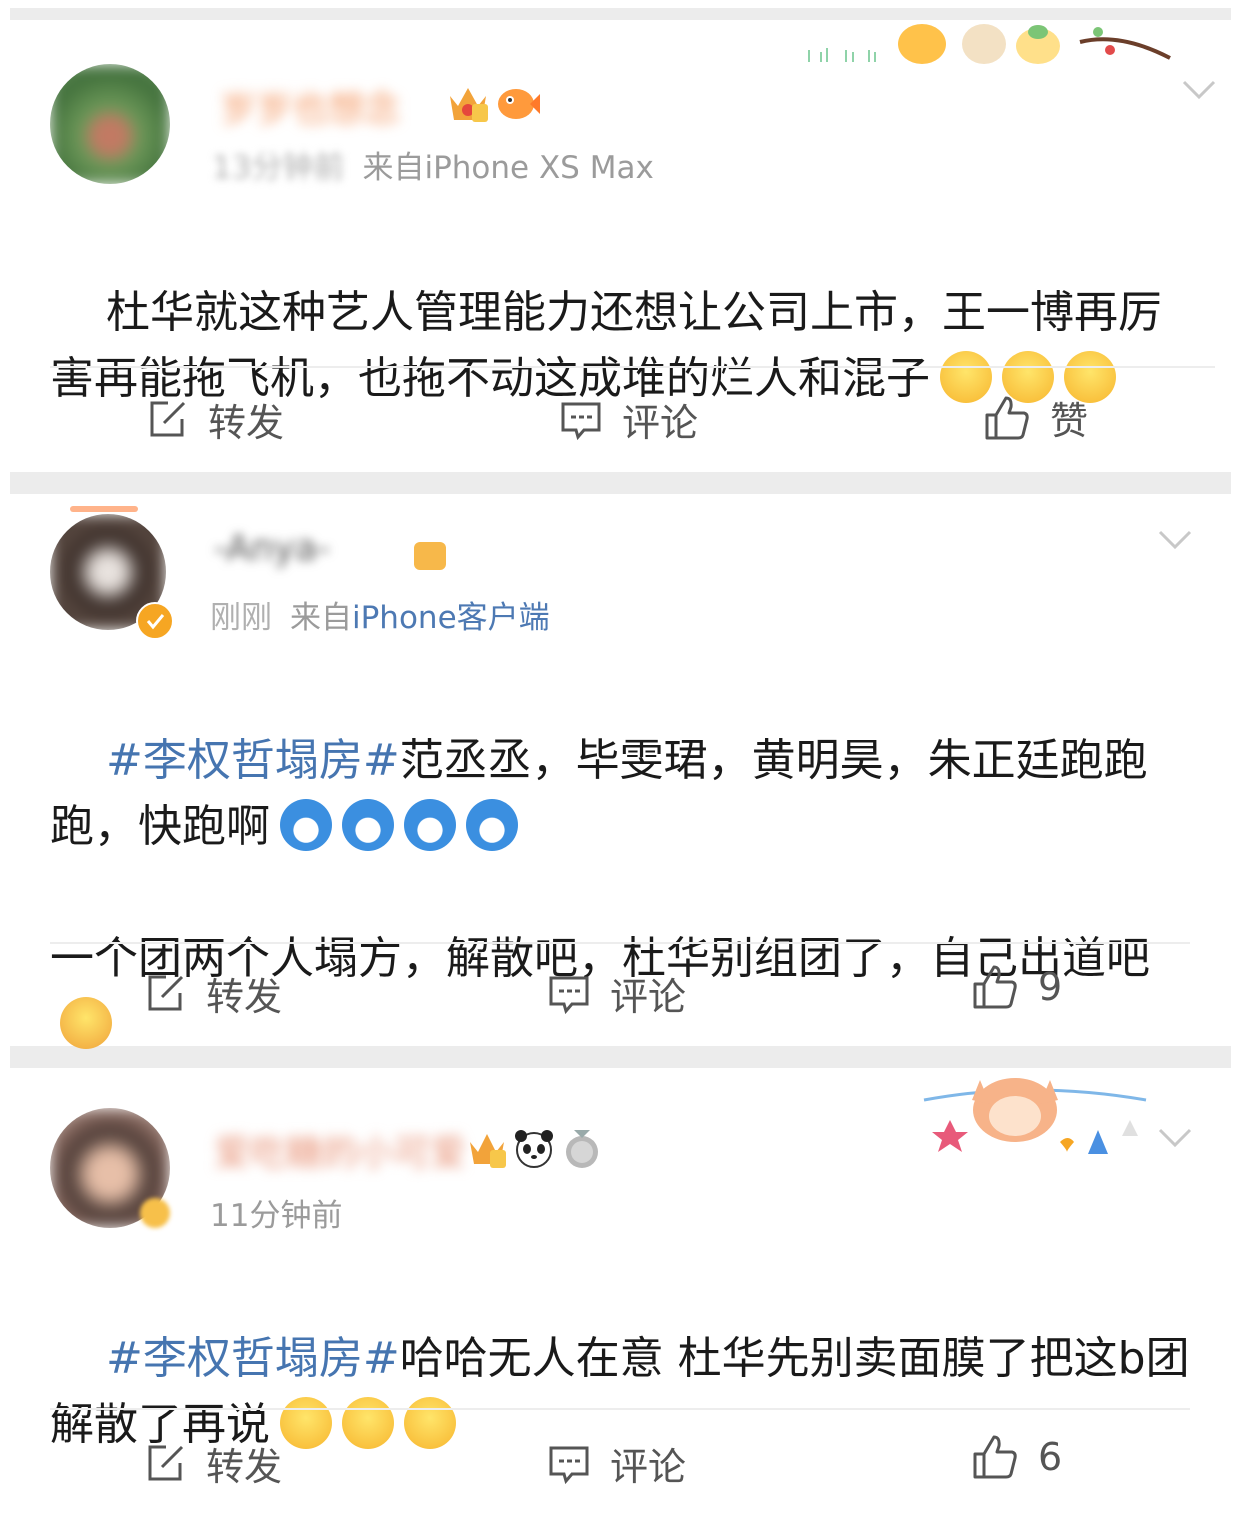 The image size is (1241, 1524). I want to click on username: -Anya-, so click(310, 551).